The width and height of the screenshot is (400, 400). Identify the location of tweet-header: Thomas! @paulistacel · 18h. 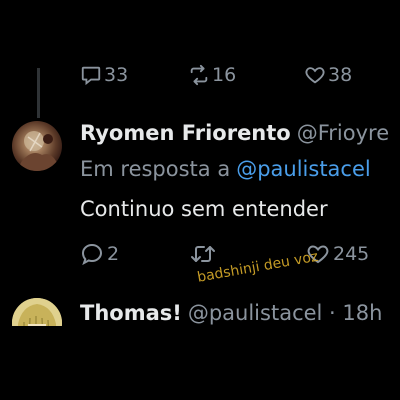
(240, 313).